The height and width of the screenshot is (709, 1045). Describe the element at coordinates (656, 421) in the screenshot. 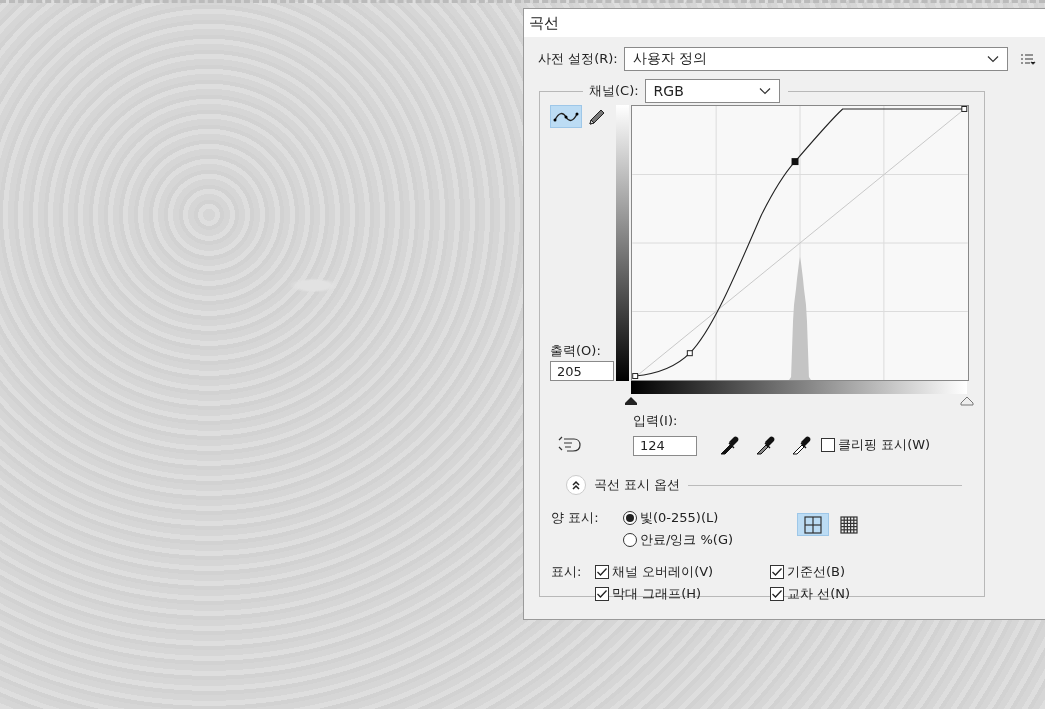

I see `input-label: 입력(I):` at that location.